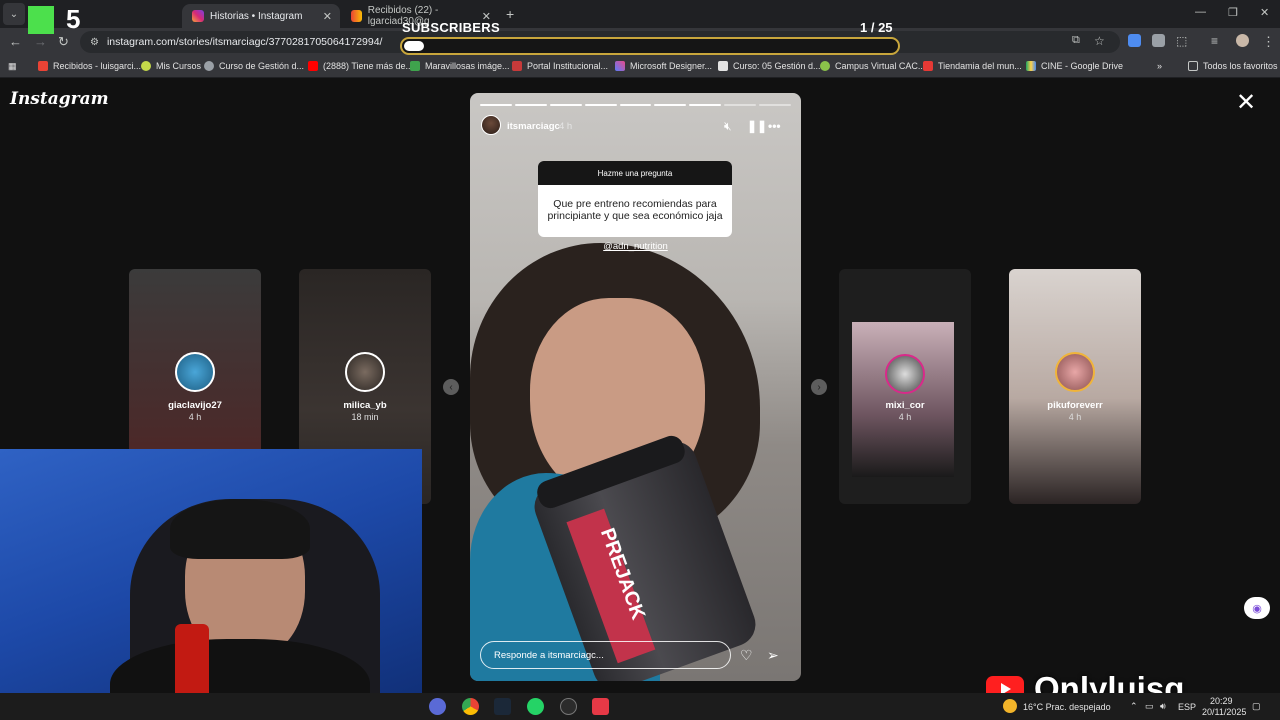  Describe the element at coordinates (451, 387) in the screenshot. I see `previous-story-icon: ‹` at that location.